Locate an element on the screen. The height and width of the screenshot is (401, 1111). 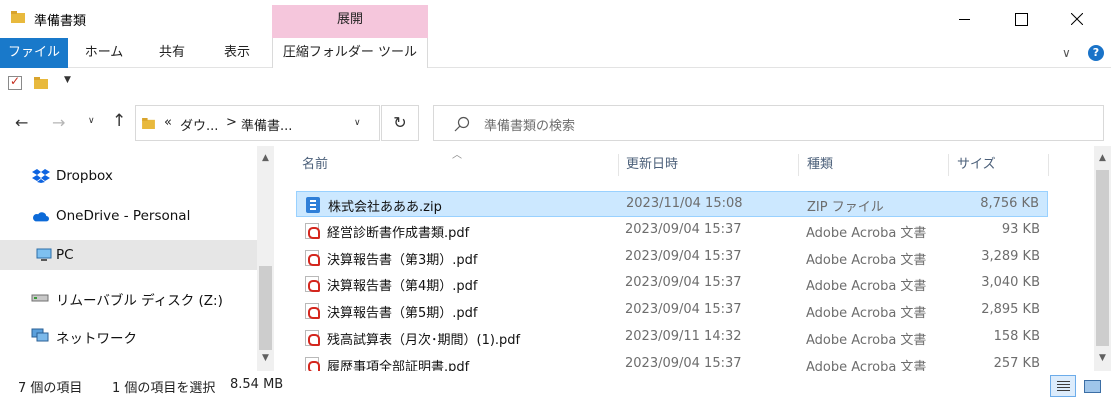
nav-item-removable-disk: リムーバブル ディスク (Z:) is located at coordinates (128, 297).